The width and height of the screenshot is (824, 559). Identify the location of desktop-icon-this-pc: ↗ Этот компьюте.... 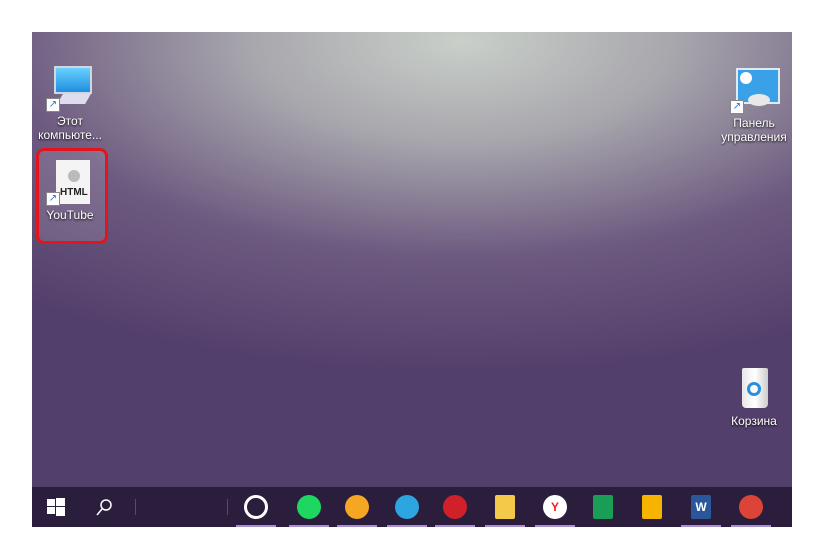
(70, 103).